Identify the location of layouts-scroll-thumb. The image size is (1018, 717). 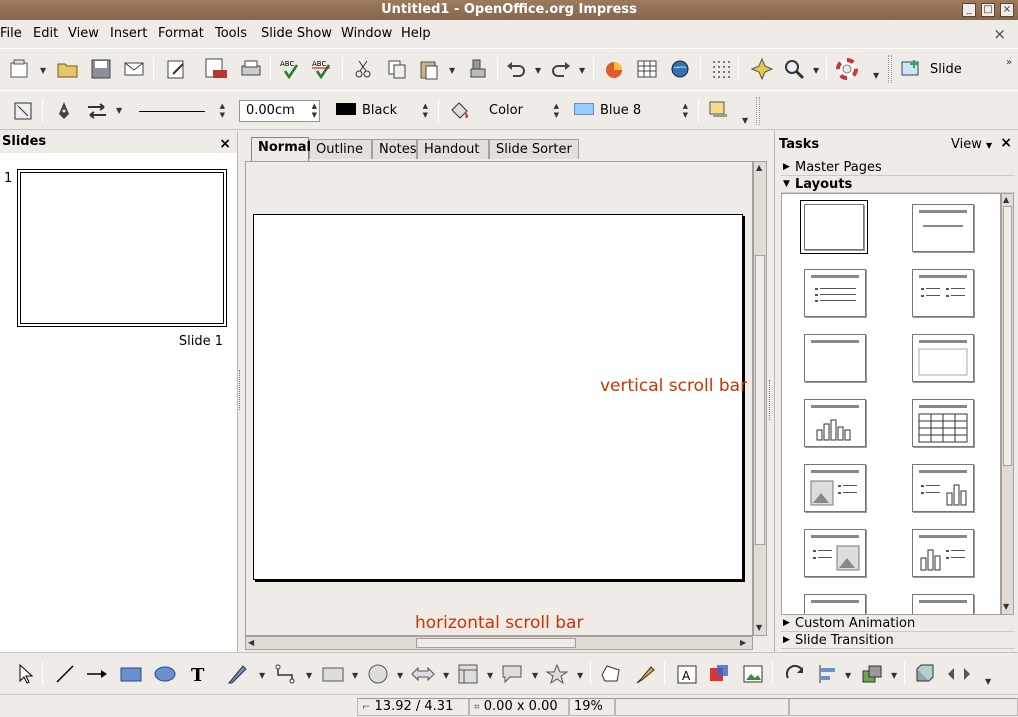
(1007, 336).